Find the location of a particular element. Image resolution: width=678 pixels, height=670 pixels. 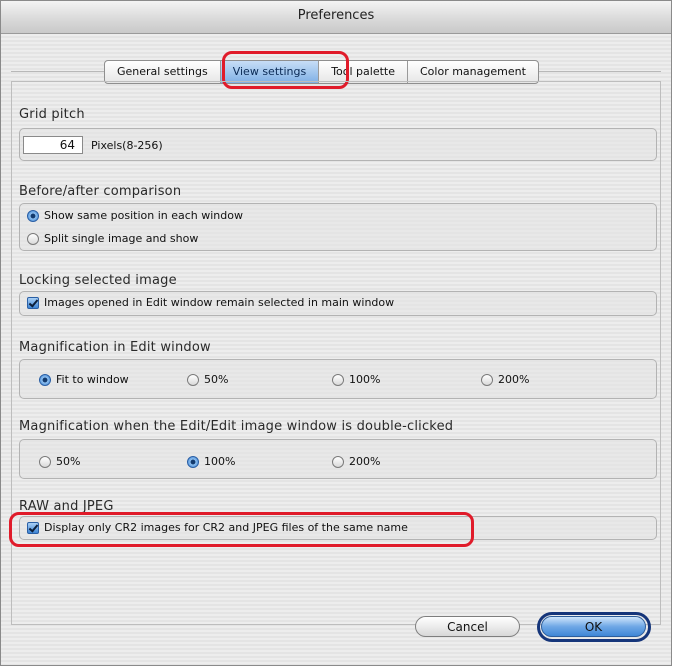

radio-dblclick-50-label: 50% is located at coordinates (68, 461).